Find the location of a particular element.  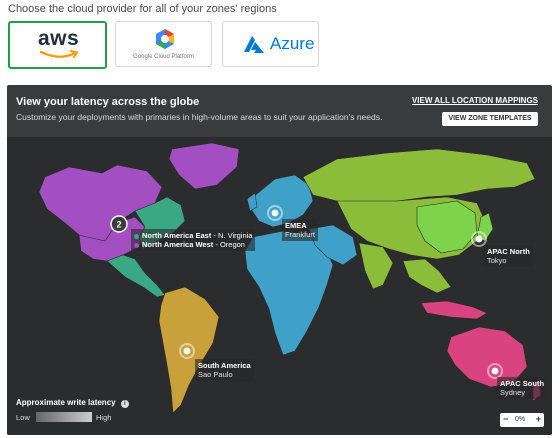

greenland-region is located at coordinates (204, 166).